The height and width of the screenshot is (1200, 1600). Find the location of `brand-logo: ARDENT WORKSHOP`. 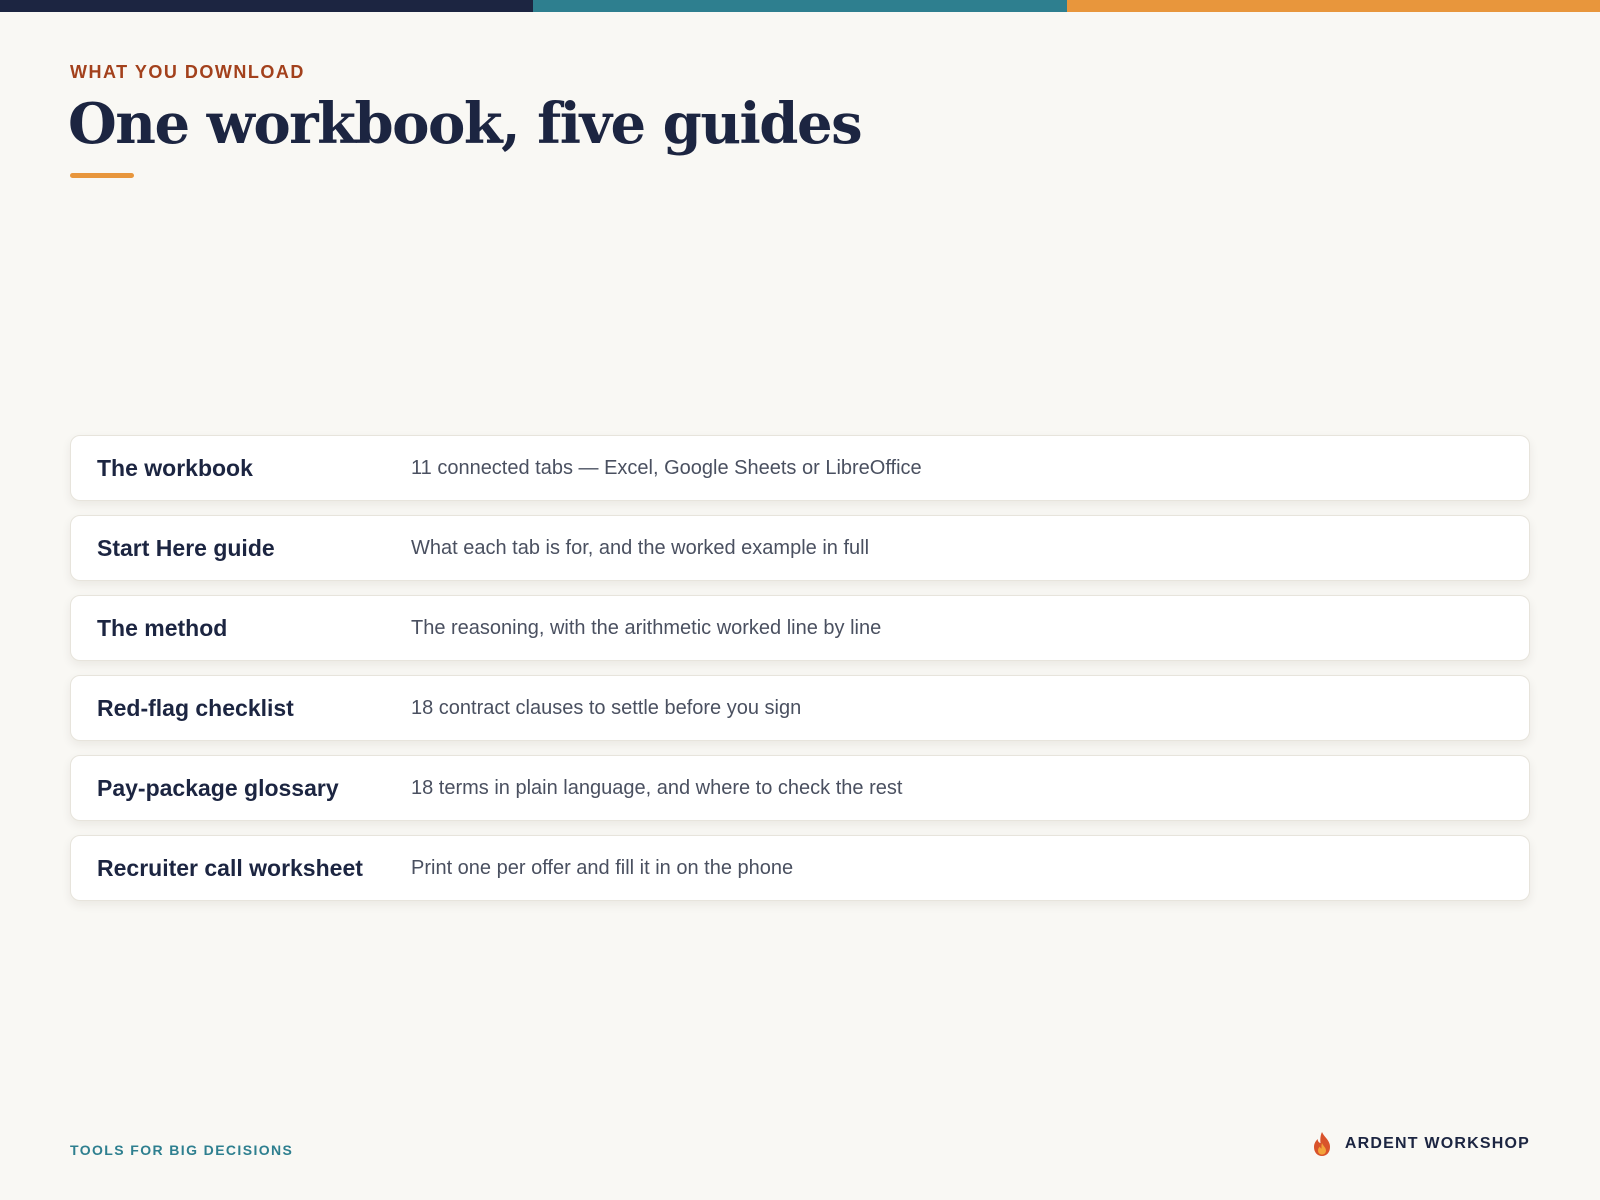

brand-logo: ARDENT WORKSHOP is located at coordinates (1420, 1144).